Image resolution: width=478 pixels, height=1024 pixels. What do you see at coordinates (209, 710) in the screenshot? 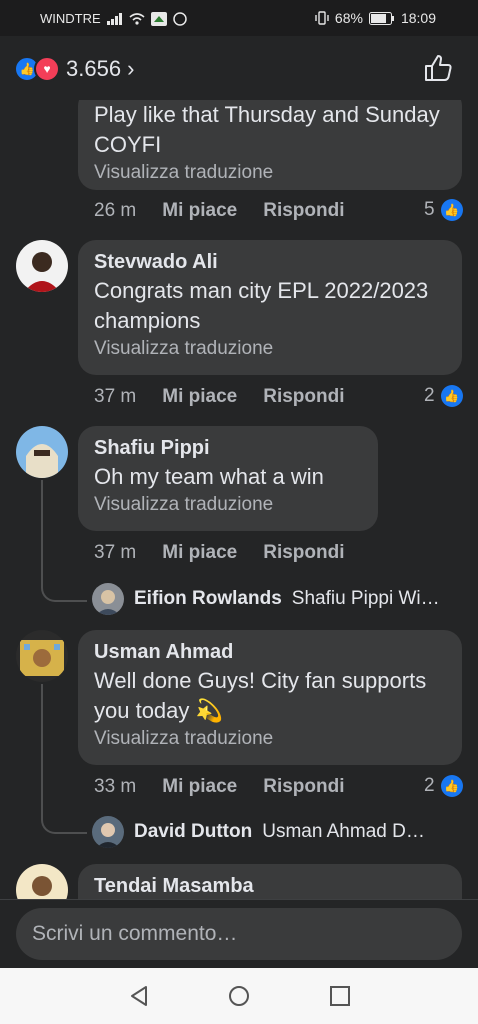
I see `sparkle-emoji: 💫` at bounding box center [209, 710].